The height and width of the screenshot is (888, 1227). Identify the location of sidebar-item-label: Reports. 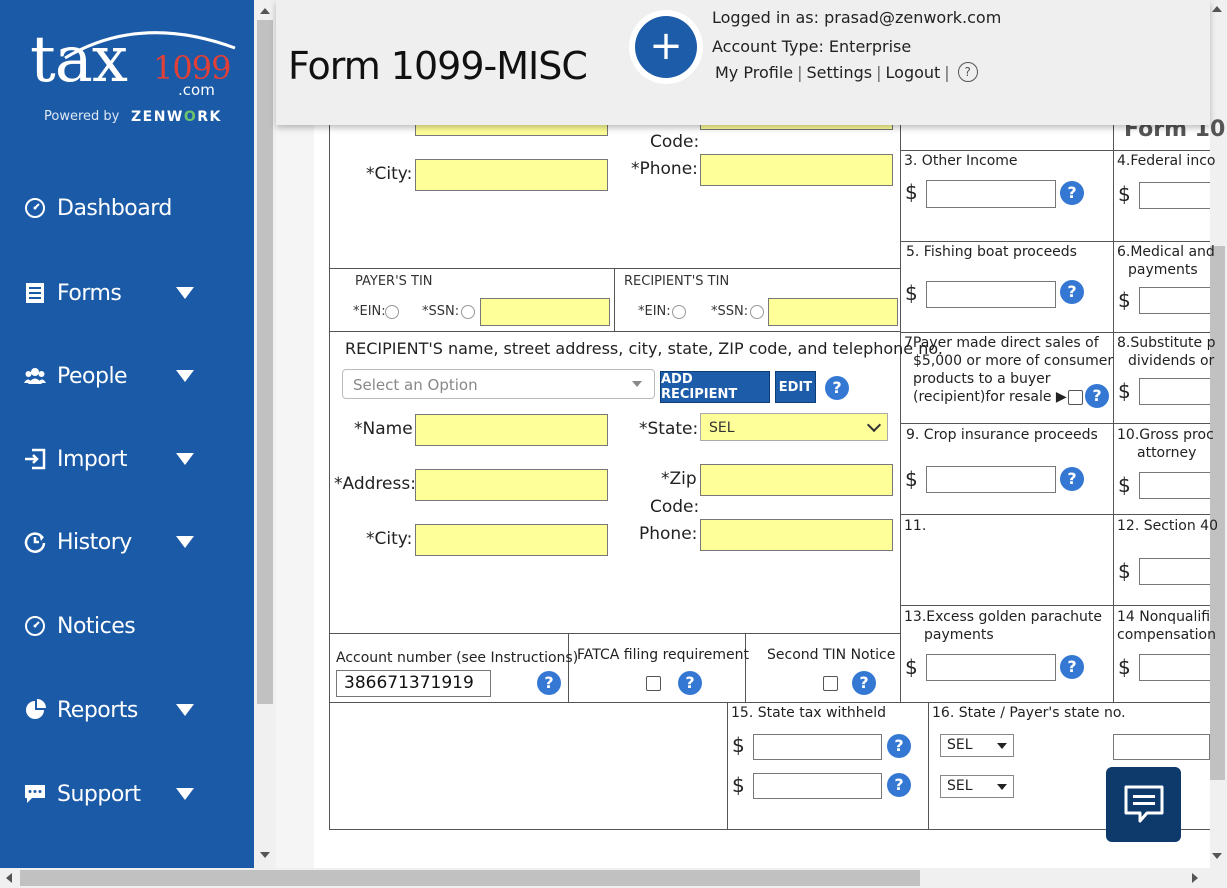
(97, 710).